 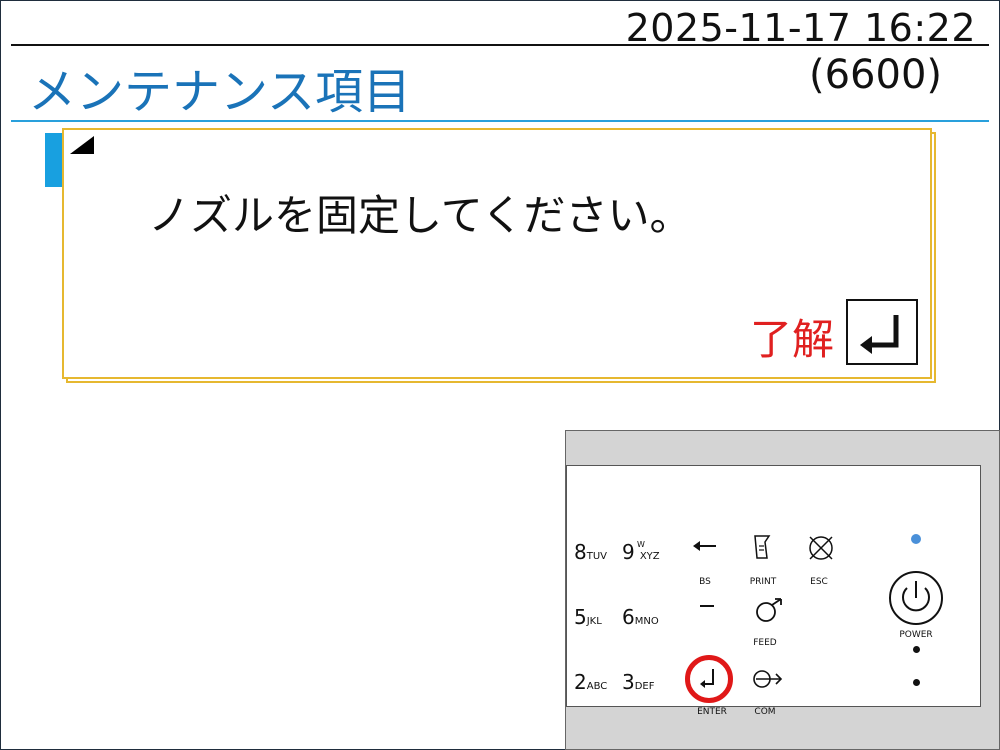 What do you see at coordinates (765, 643) in the screenshot?
I see `feed-caption: FEED` at bounding box center [765, 643].